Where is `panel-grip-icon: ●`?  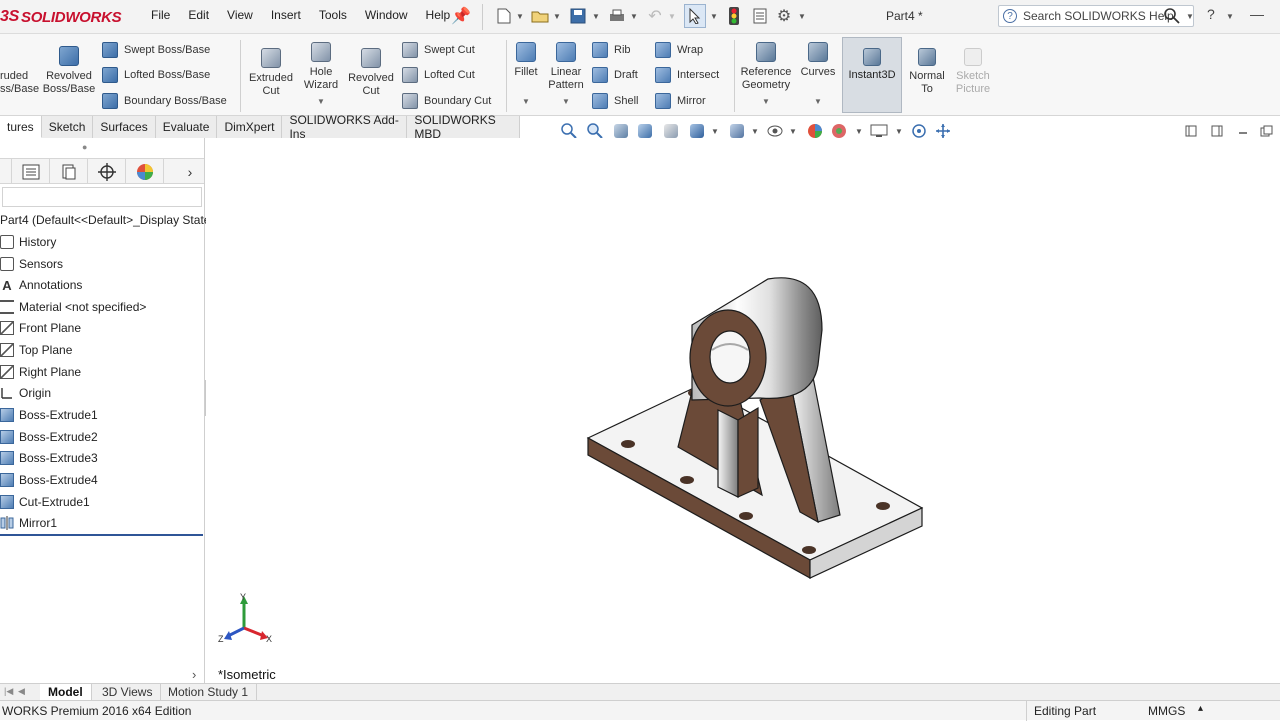 panel-grip-icon: ● is located at coordinates (84, 147).